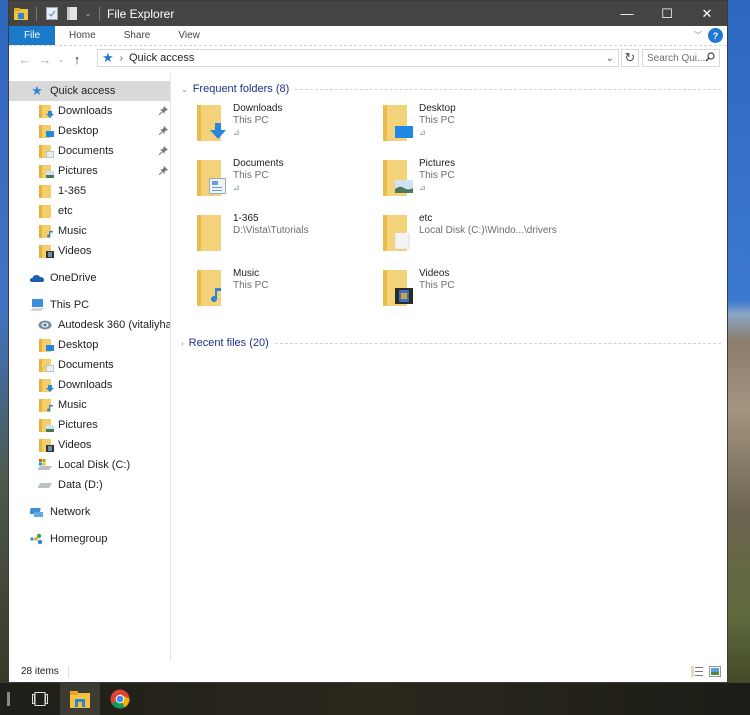 The height and width of the screenshot is (715, 750). What do you see at coordinates (707, 13) in the screenshot?
I see `close-button: ✕` at bounding box center [707, 13].